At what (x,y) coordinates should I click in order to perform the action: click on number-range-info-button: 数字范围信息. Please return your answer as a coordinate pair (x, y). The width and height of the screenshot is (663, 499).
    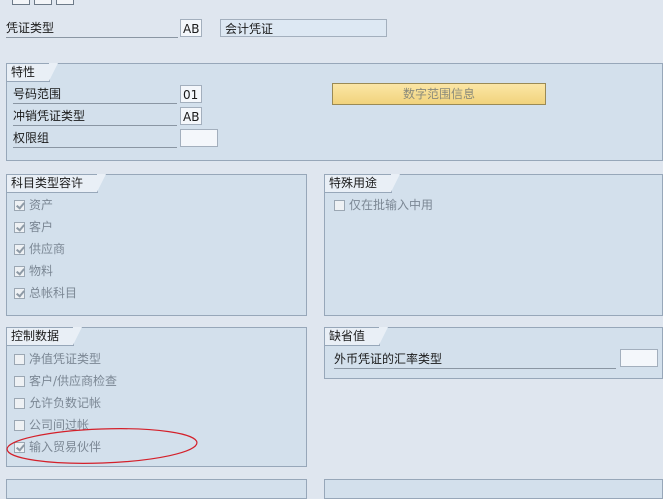
    Looking at the image, I should click on (439, 94).